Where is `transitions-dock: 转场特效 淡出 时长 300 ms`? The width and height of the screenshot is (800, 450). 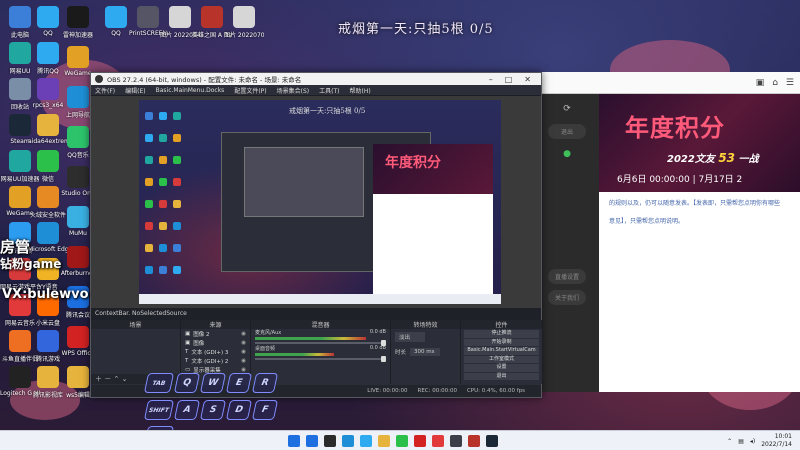 transitions-dock: 转场特效 淡出 时长 300 ms is located at coordinates (426, 352).